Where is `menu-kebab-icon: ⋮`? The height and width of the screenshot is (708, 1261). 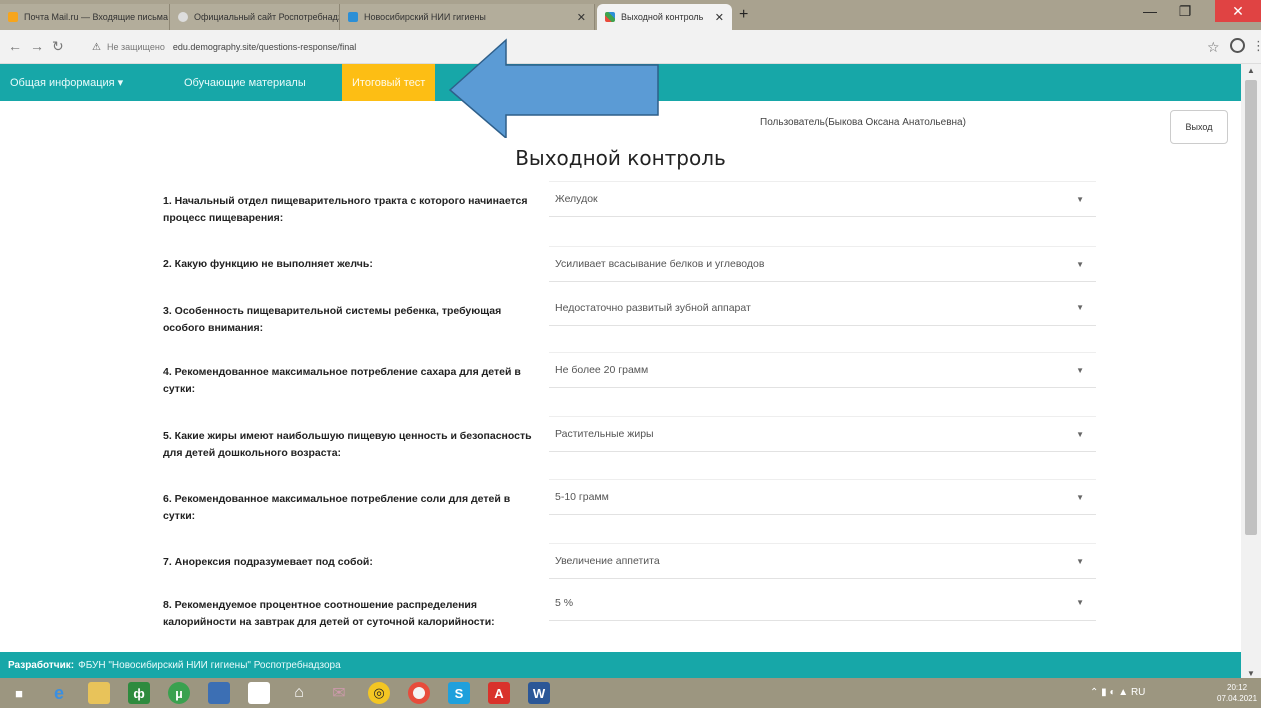
menu-kebab-icon: ⋮ is located at coordinates (1256, 46).